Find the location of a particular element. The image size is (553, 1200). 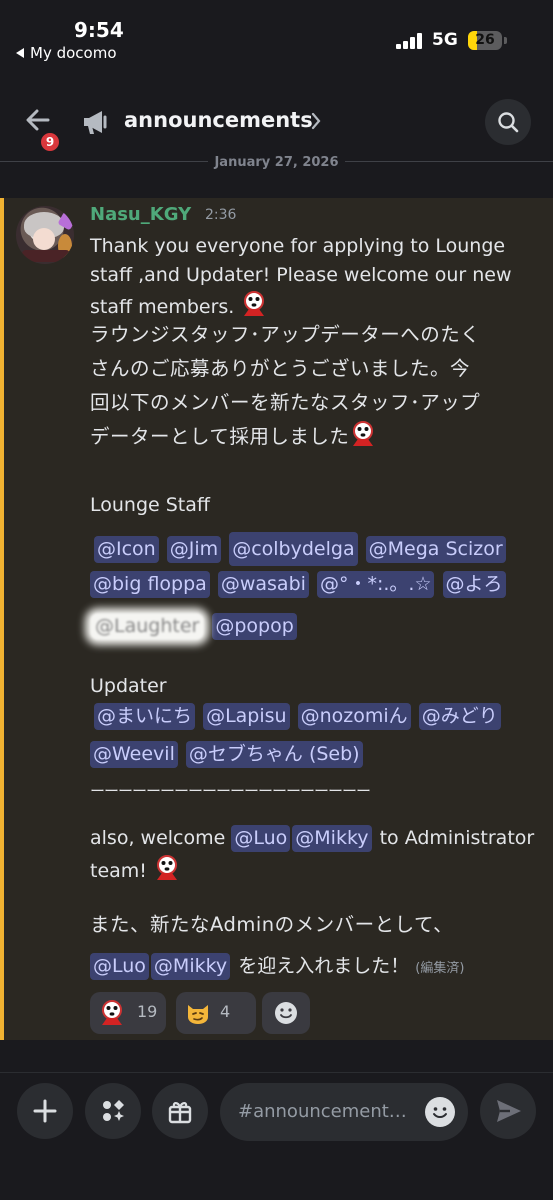

date-label: January 27, 2026 is located at coordinates (276, 162).